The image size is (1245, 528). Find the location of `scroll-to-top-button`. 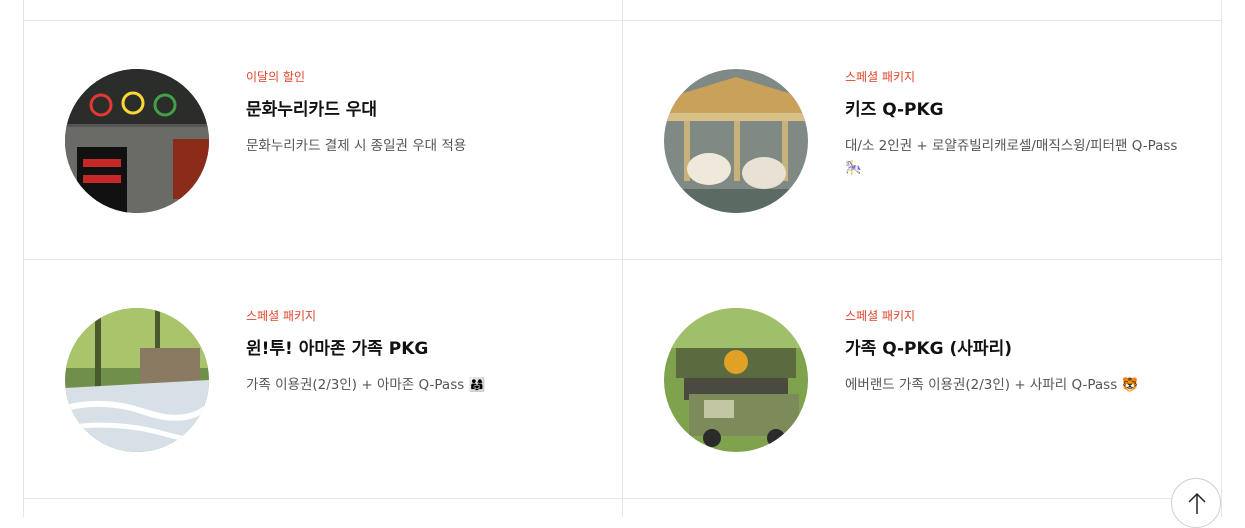

scroll-to-top-button is located at coordinates (1196, 503).